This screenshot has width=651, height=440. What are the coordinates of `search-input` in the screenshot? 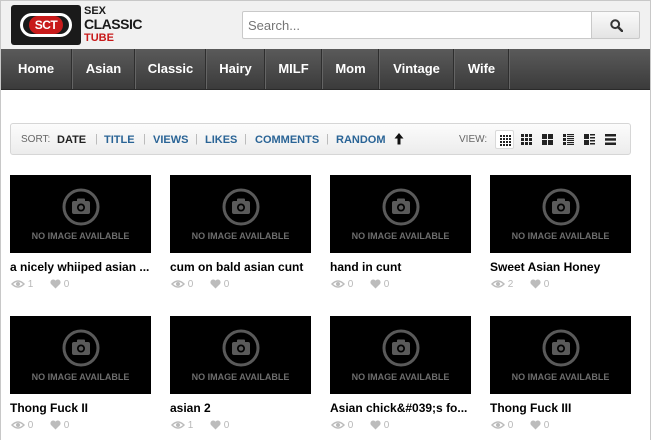 It's located at (417, 25).